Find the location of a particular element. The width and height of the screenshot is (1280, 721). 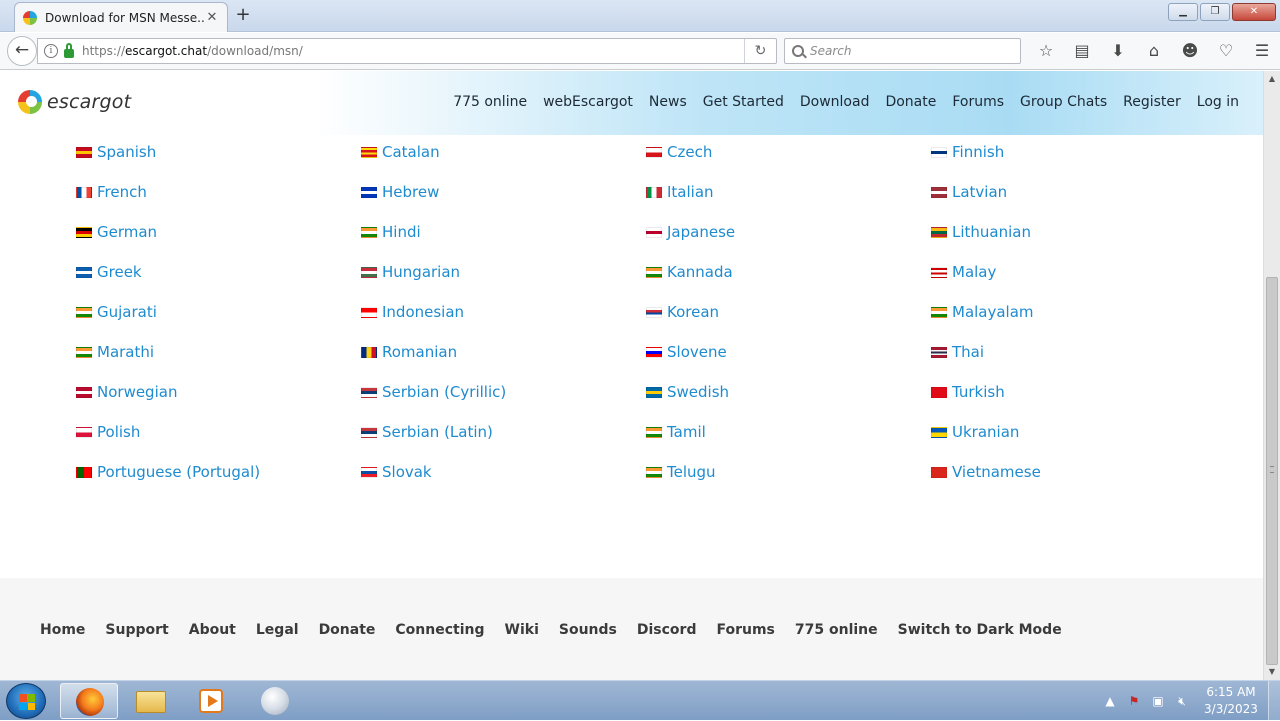

language-item: French is located at coordinates (111, 192).